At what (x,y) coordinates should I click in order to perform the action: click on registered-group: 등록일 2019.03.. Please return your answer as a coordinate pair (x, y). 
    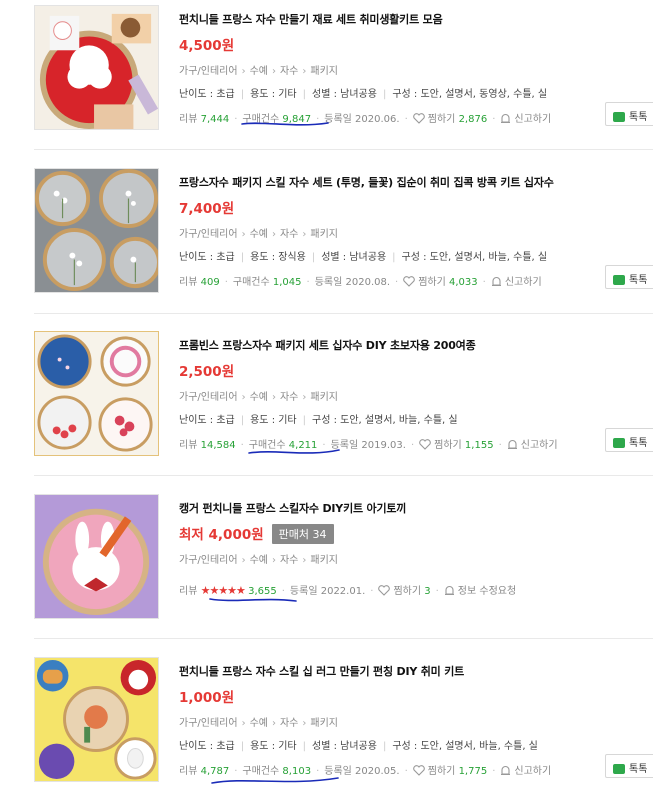
    Looking at the image, I should click on (368, 445).